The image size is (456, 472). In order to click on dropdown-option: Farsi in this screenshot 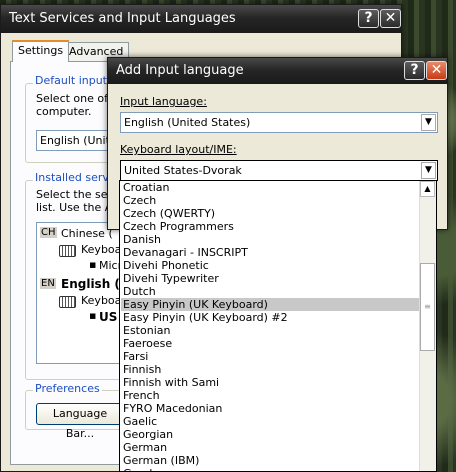, I will do `click(270, 356)`.